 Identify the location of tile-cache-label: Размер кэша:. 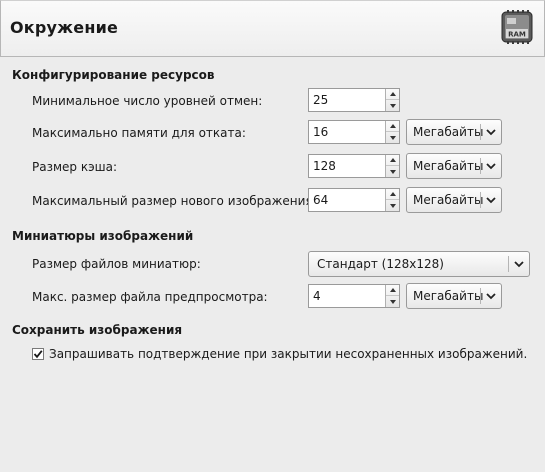
(75, 167).